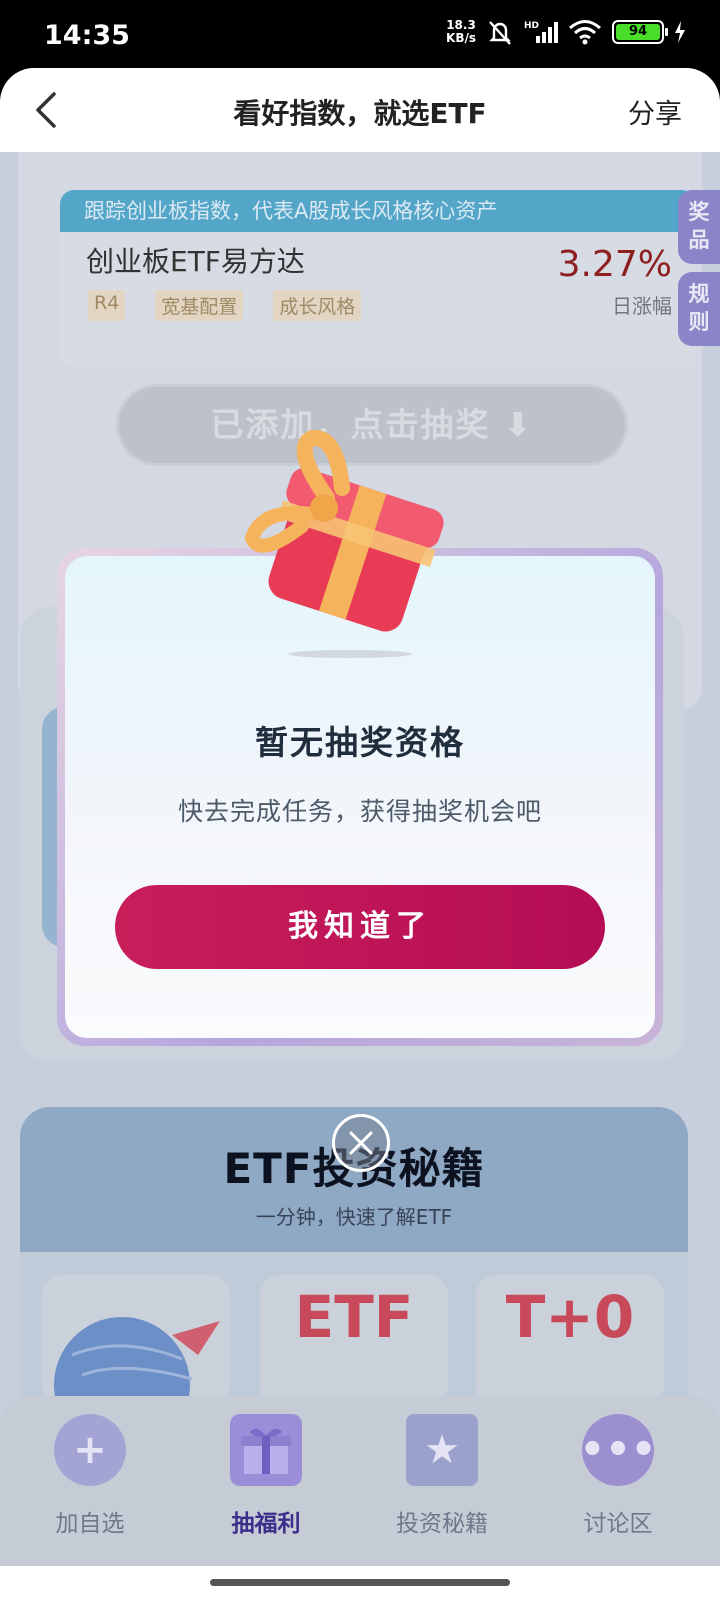 This screenshot has height=1600, width=720. I want to click on dialog-description: 快去完成任务，获得抽奖机会吧, so click(359, 811).